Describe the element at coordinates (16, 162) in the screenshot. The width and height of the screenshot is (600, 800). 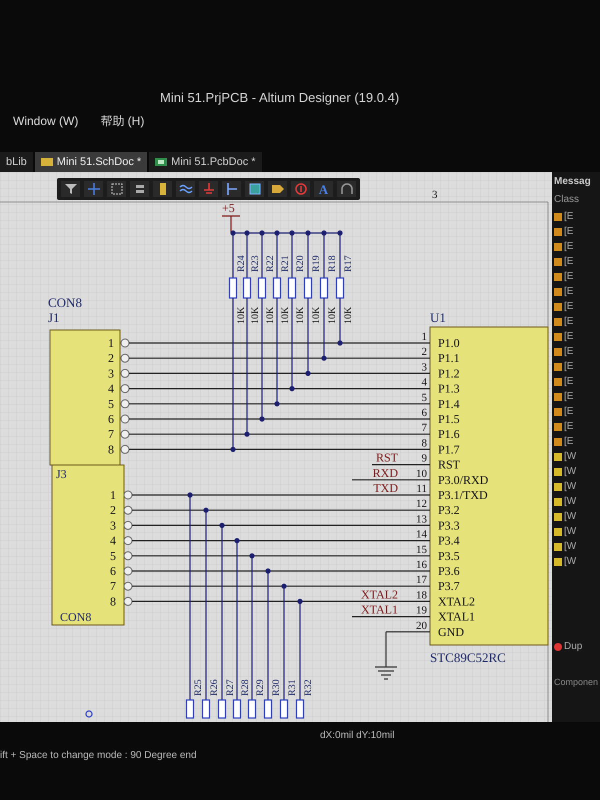
I see `document-tab: bLib` at that location.